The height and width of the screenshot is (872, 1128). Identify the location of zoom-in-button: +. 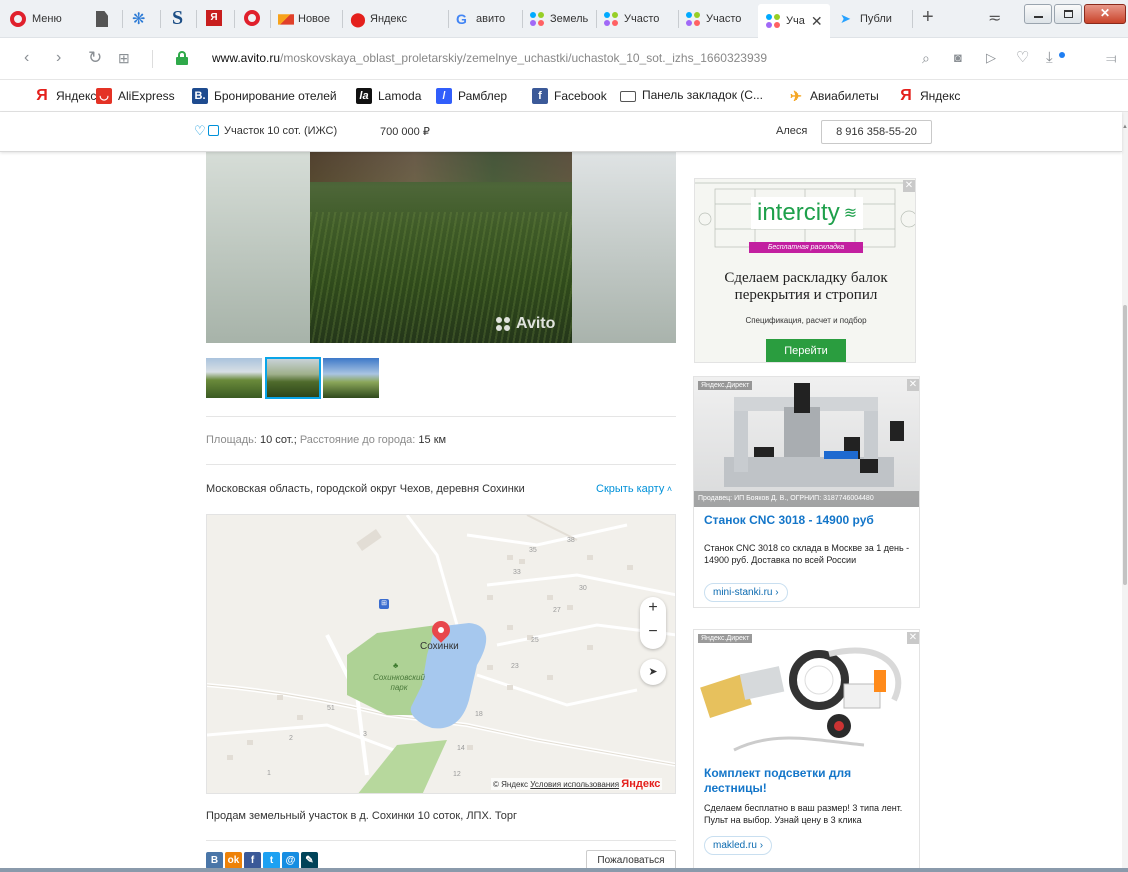
(653, 608).